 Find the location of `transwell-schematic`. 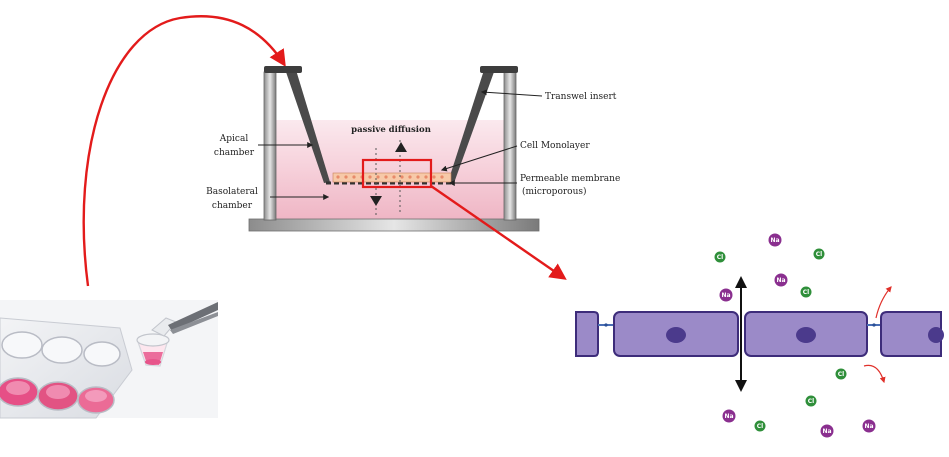

transwell-schematic is located at coordinates (394, 149).